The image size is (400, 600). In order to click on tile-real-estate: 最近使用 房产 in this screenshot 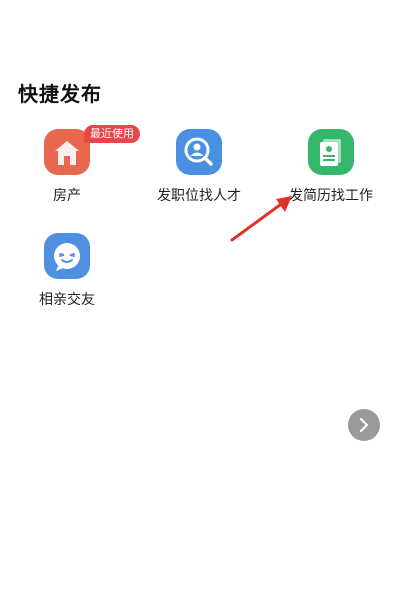, I will do `click(76, 172)`.